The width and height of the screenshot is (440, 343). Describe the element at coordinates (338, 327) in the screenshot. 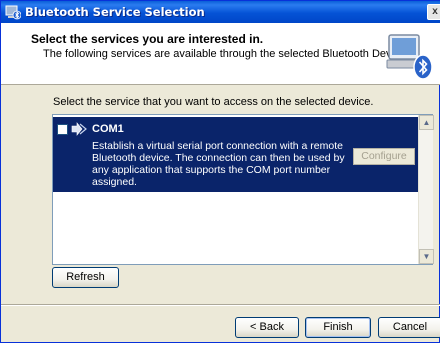

I see `finish-button: Finish` at that location.